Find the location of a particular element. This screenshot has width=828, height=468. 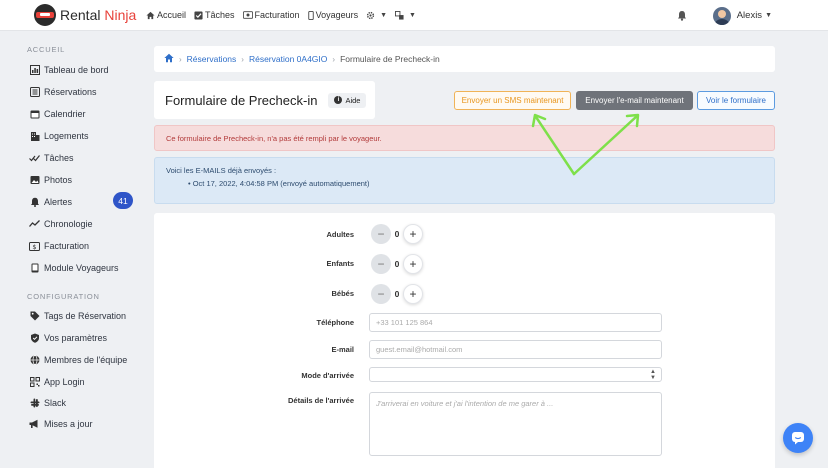

money-icon: $ is located at coordinates (34, 246).